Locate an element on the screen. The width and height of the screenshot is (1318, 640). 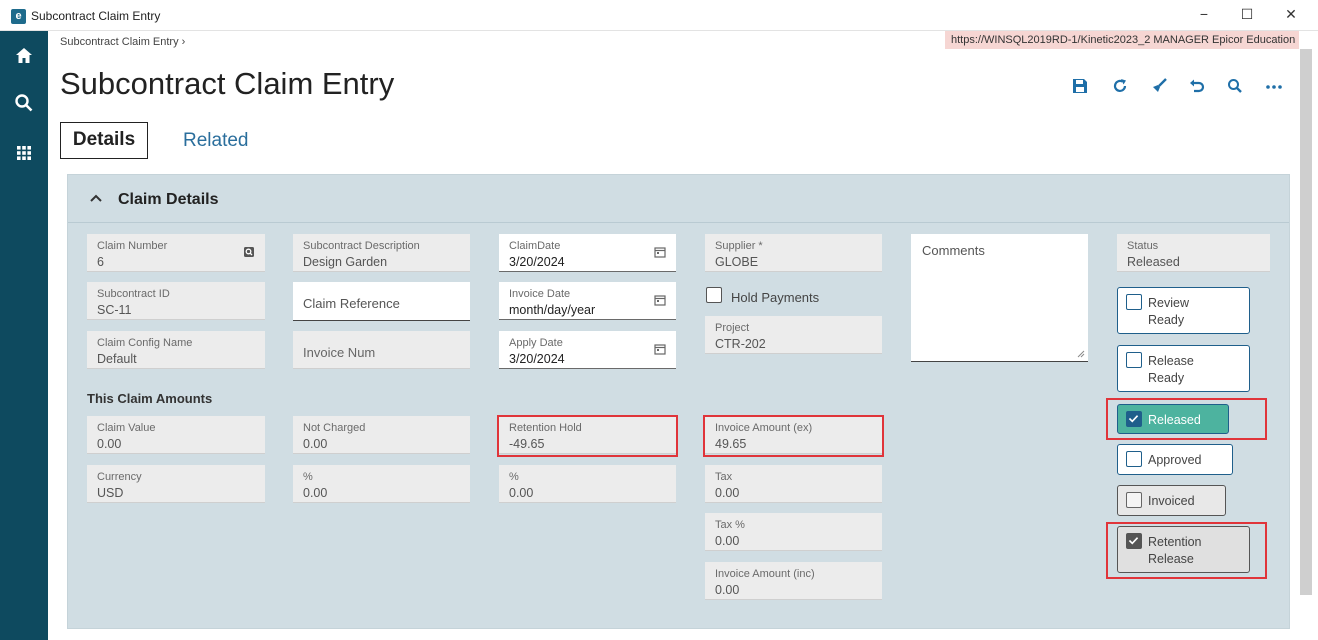
chevron-up-icon is located at coordinates (96, 198).